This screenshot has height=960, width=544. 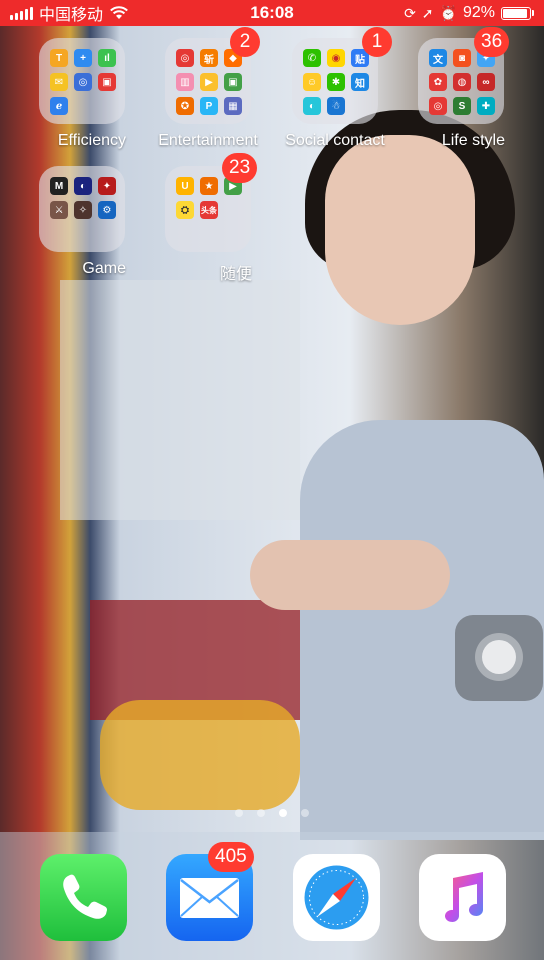 I want to click on folder-label: Game, so click(x=104, y=268).